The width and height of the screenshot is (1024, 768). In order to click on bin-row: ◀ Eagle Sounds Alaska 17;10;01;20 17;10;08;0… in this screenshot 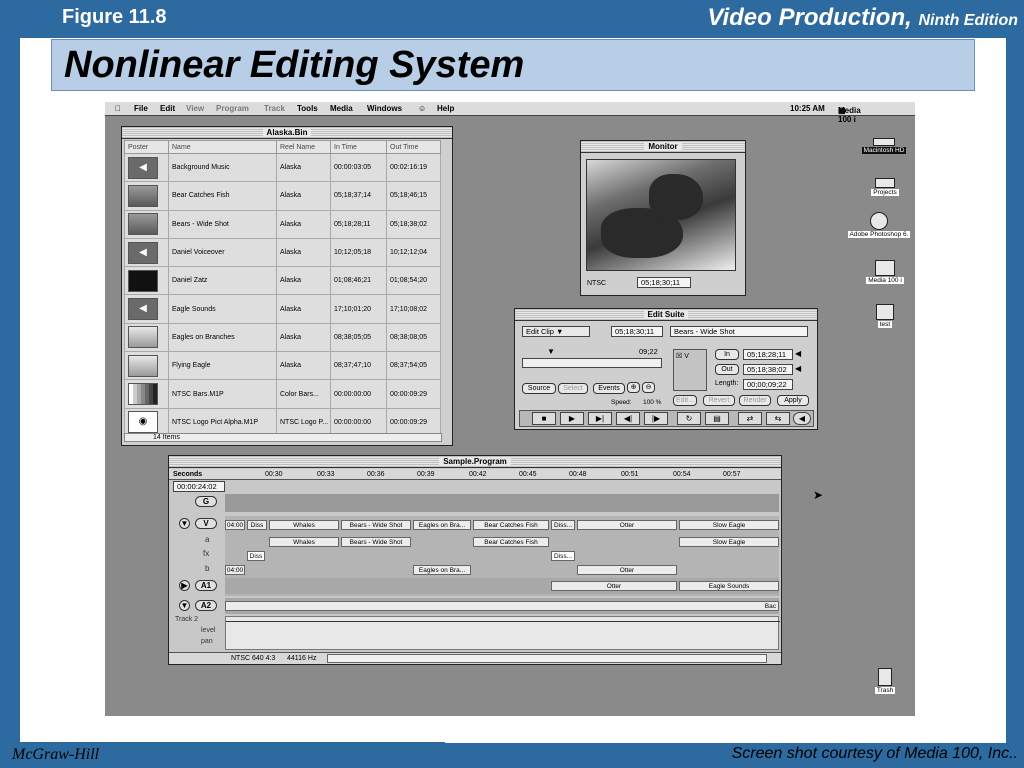, I will do `click(282, 309)`.